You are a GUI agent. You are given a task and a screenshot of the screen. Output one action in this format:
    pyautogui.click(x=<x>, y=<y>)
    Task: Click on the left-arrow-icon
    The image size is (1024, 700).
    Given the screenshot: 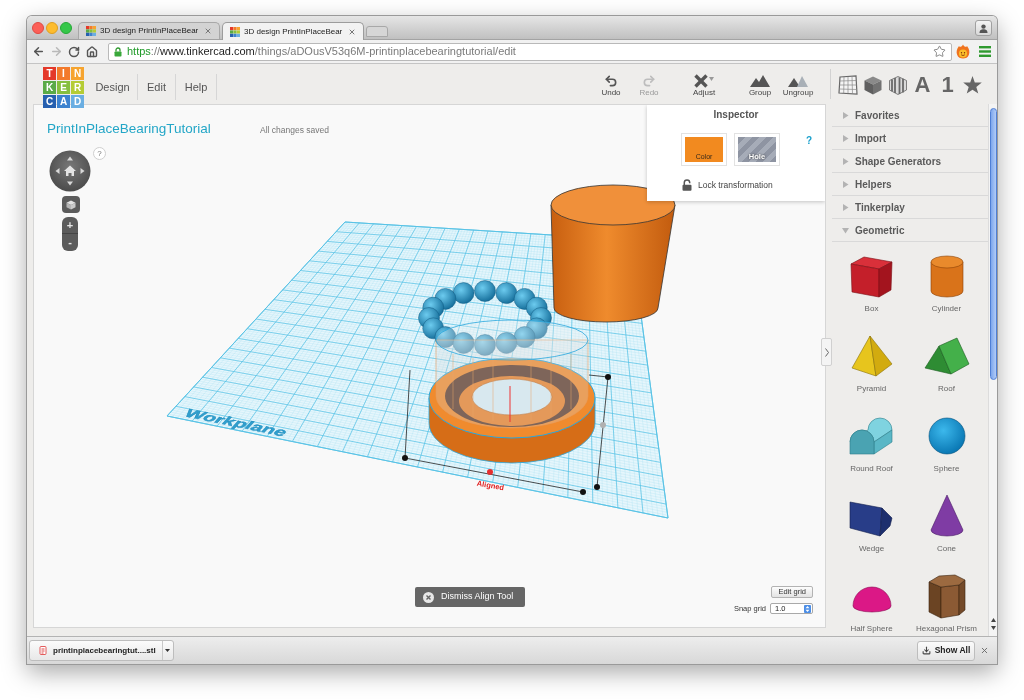 What is the action you would take?
    pyautogui.click(x=57, y=171)
    